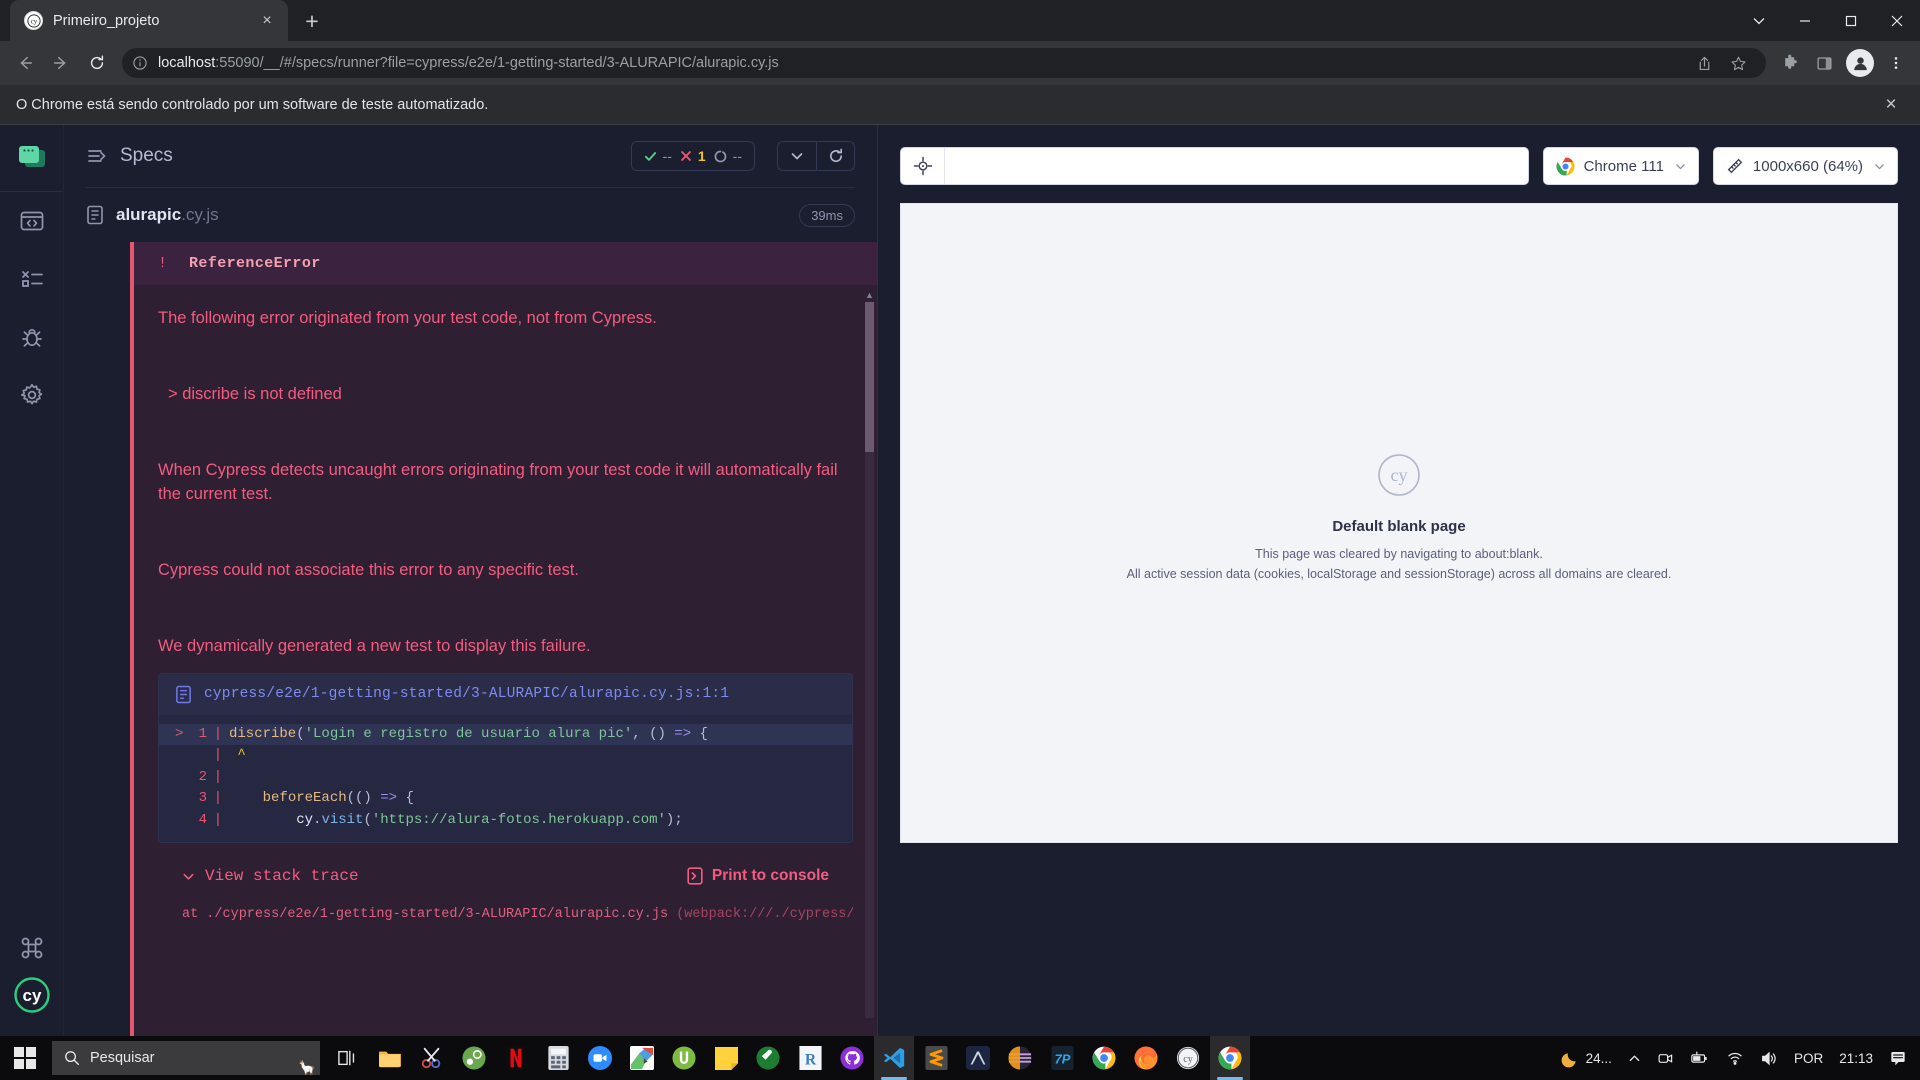 The height and width of the screenshot is (1080, 1920). I want to click on maximize-icon, so click(1851, 20).